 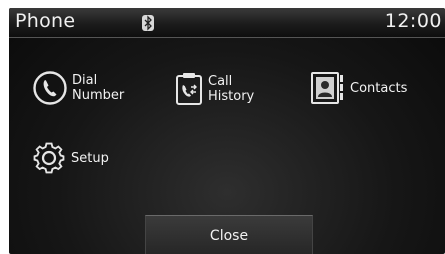 What do you see at coordinates (327, 88) in the screenshot?
I see `contacts-icon` at bounding box center [327, 88].